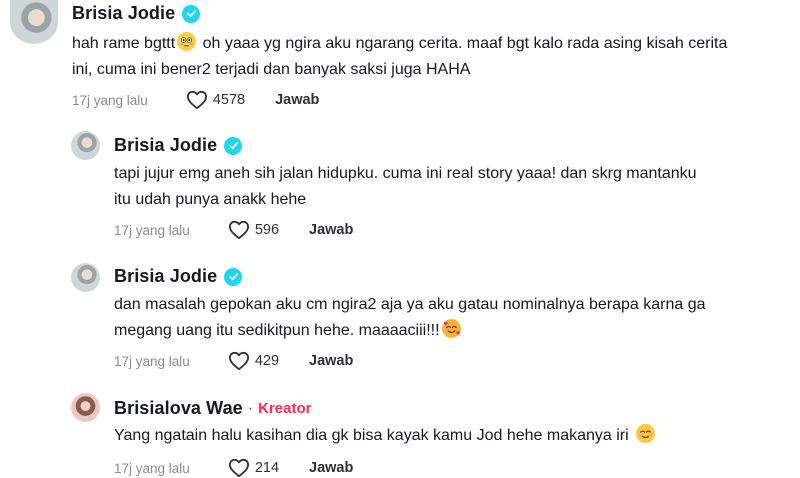  What do you see at coordinates (285, 408) in the screenshot?
I see `creator-badge: Kreator` at bounding box center [285, 408].